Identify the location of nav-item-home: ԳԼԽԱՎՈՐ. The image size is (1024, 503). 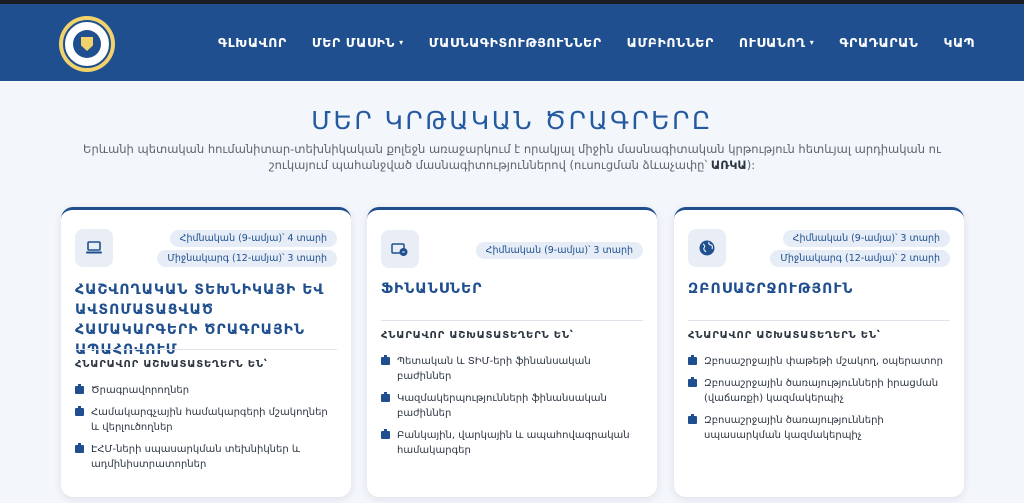
(252, 42).